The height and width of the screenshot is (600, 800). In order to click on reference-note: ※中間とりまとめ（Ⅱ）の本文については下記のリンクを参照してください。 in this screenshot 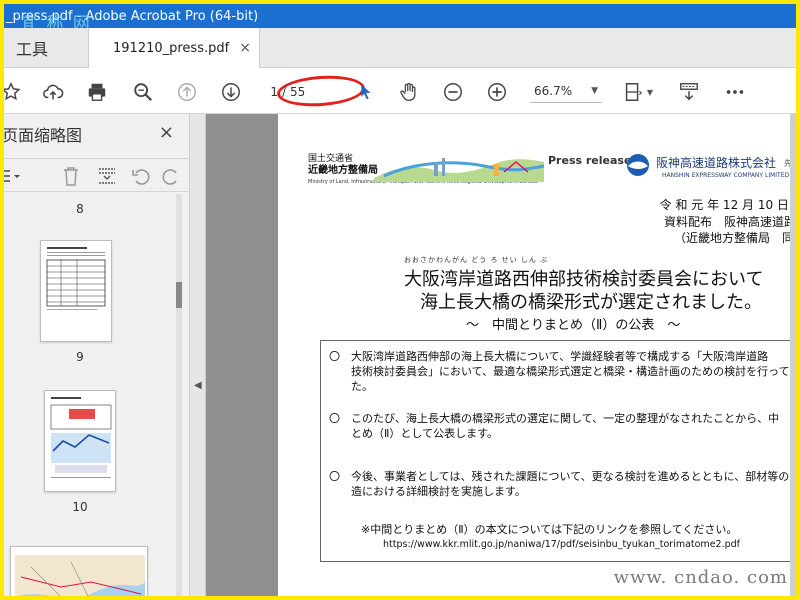, I will do `click(549, 529)`.